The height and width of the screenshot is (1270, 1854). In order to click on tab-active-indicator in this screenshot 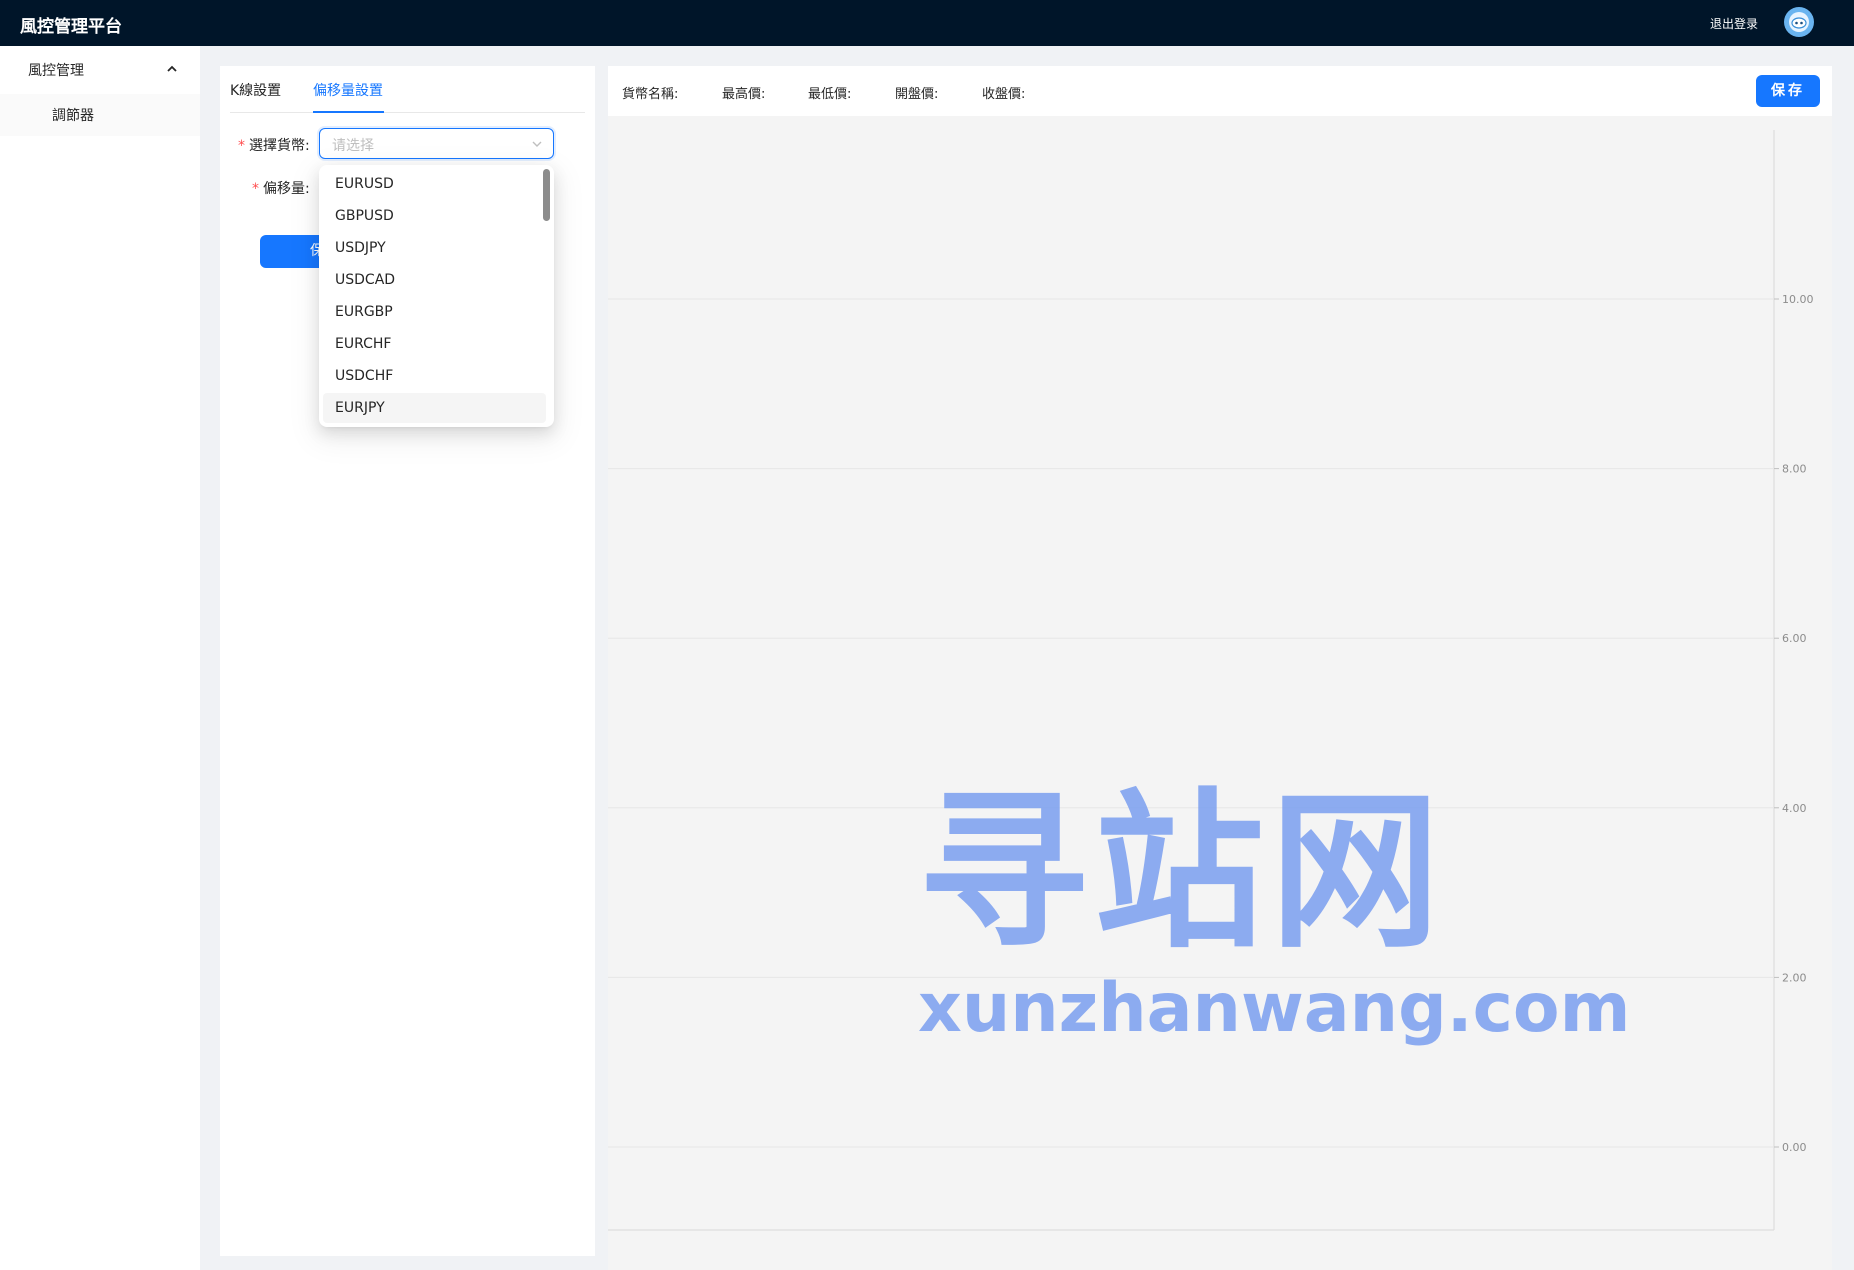, I will do `click(348, 112)`.